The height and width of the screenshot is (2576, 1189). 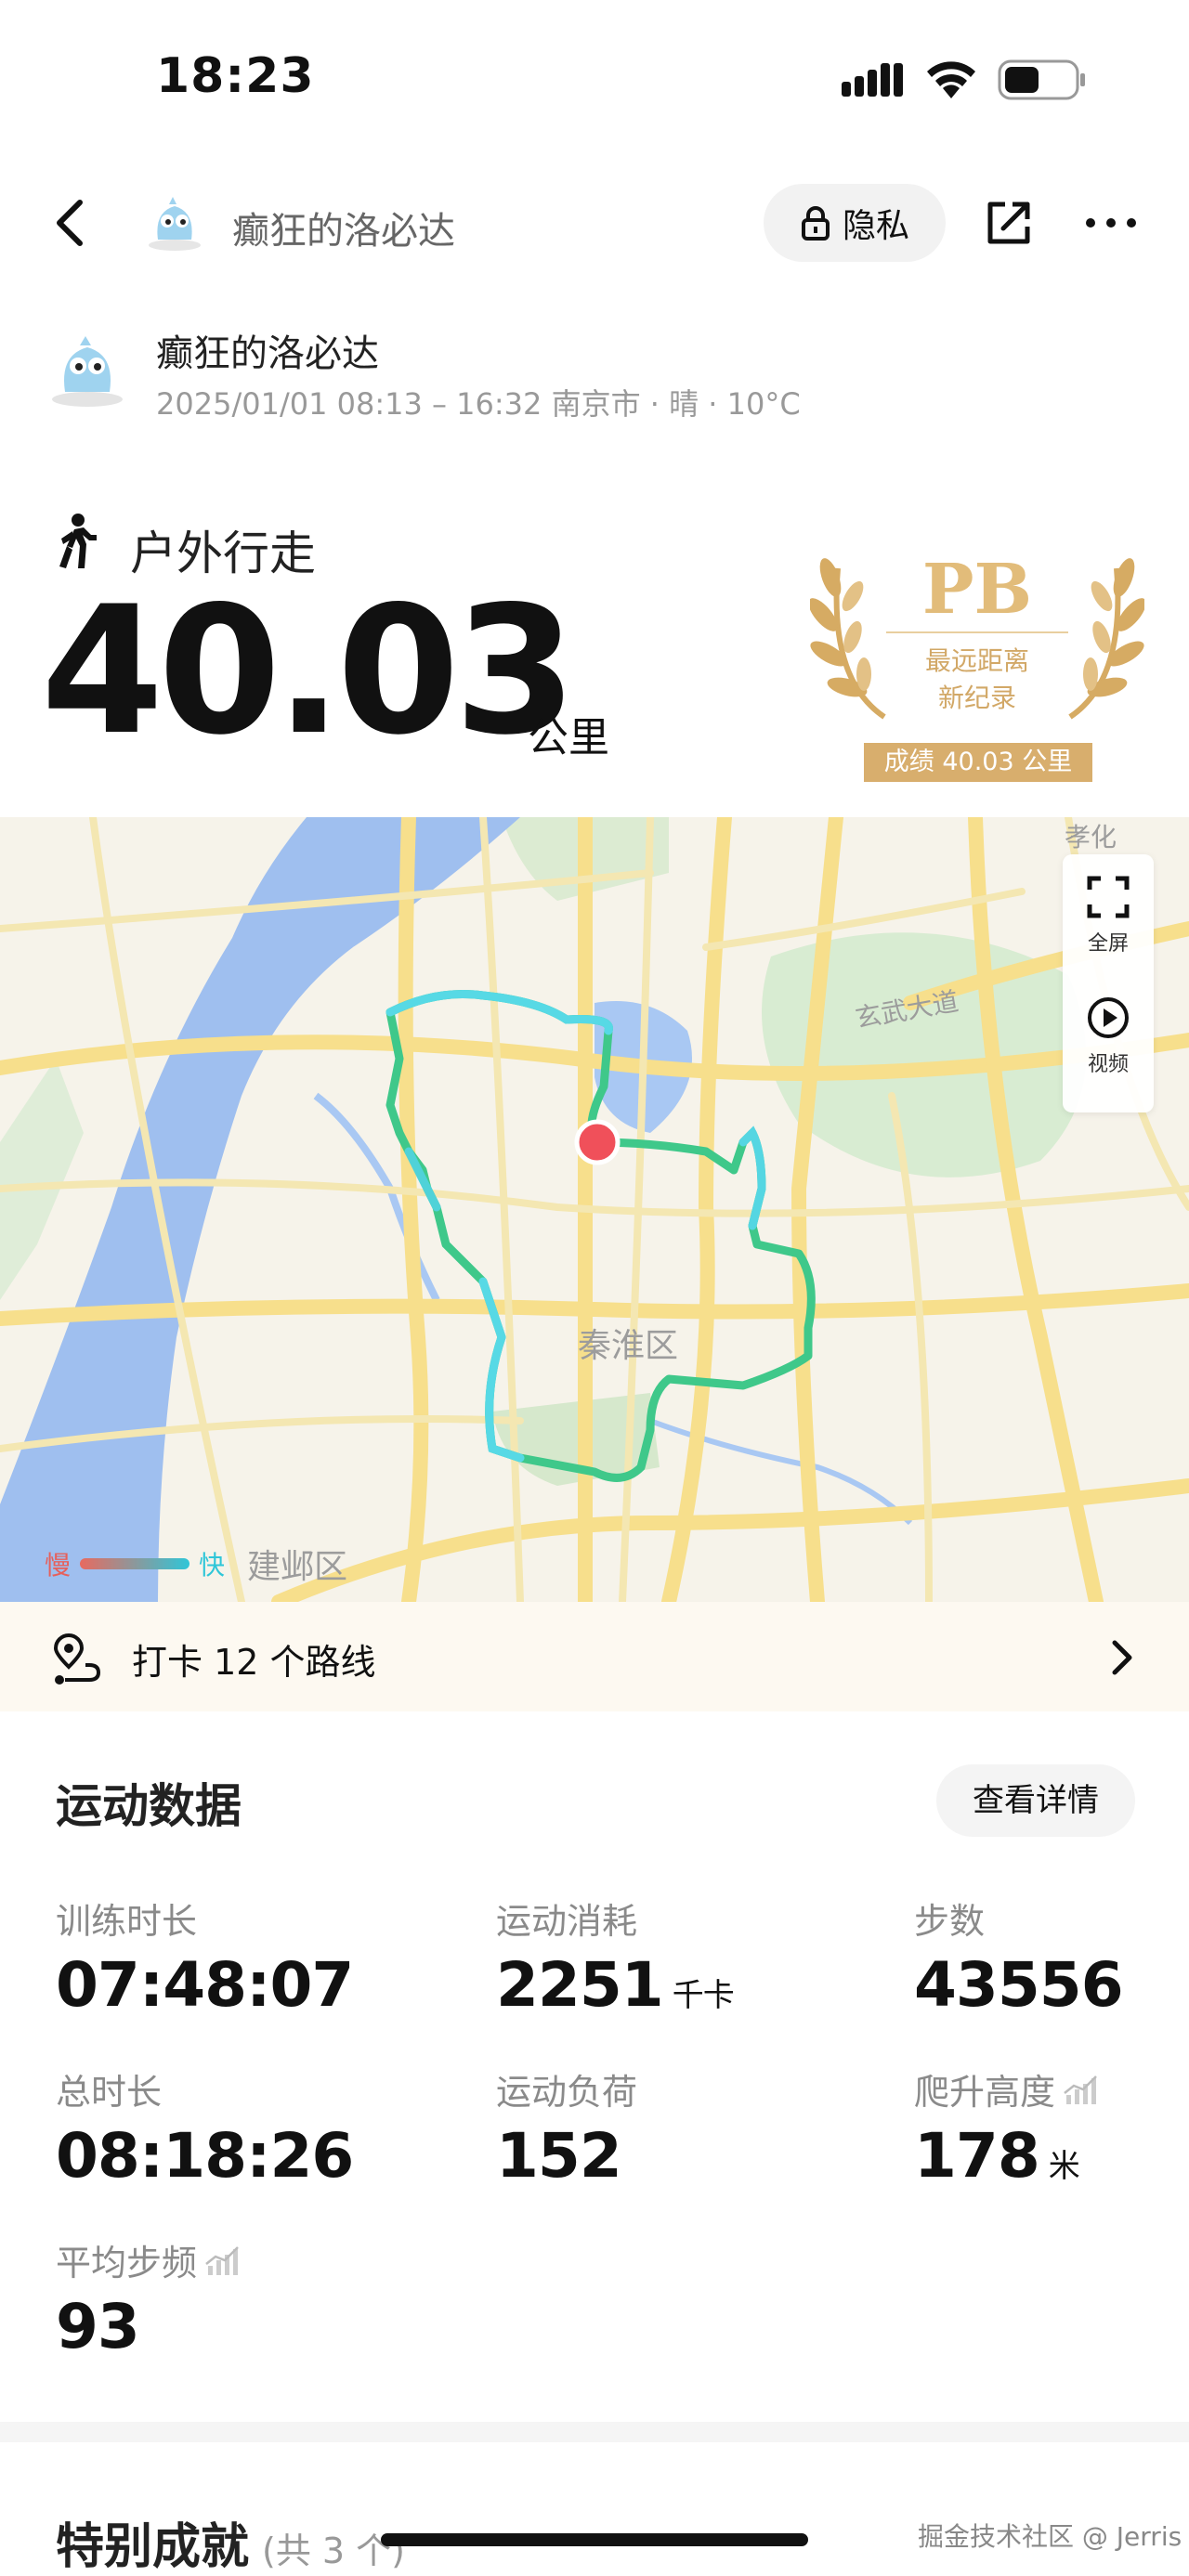 What do you see at coordinates (1122, 1657) in the screenshot?
I see `chevron-right-icon` at bounding box center [1122, 1657].